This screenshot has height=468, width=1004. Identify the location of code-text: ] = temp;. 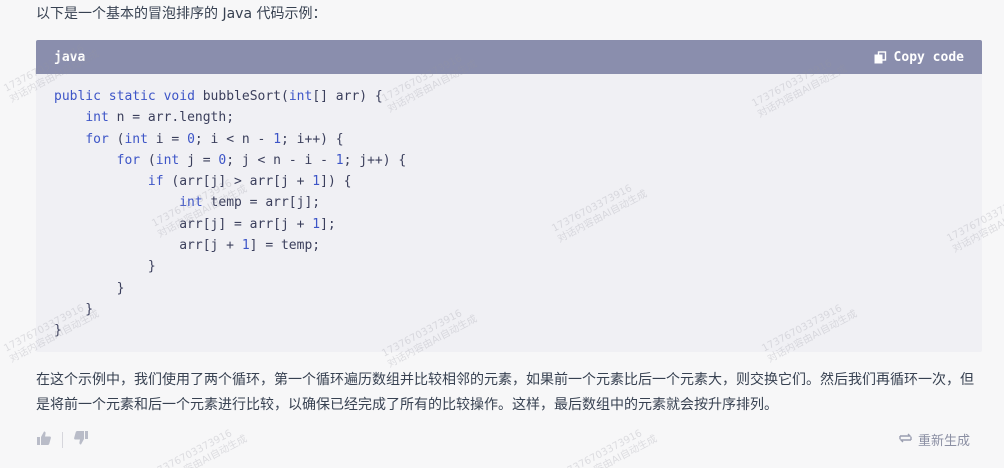
(285, 246).